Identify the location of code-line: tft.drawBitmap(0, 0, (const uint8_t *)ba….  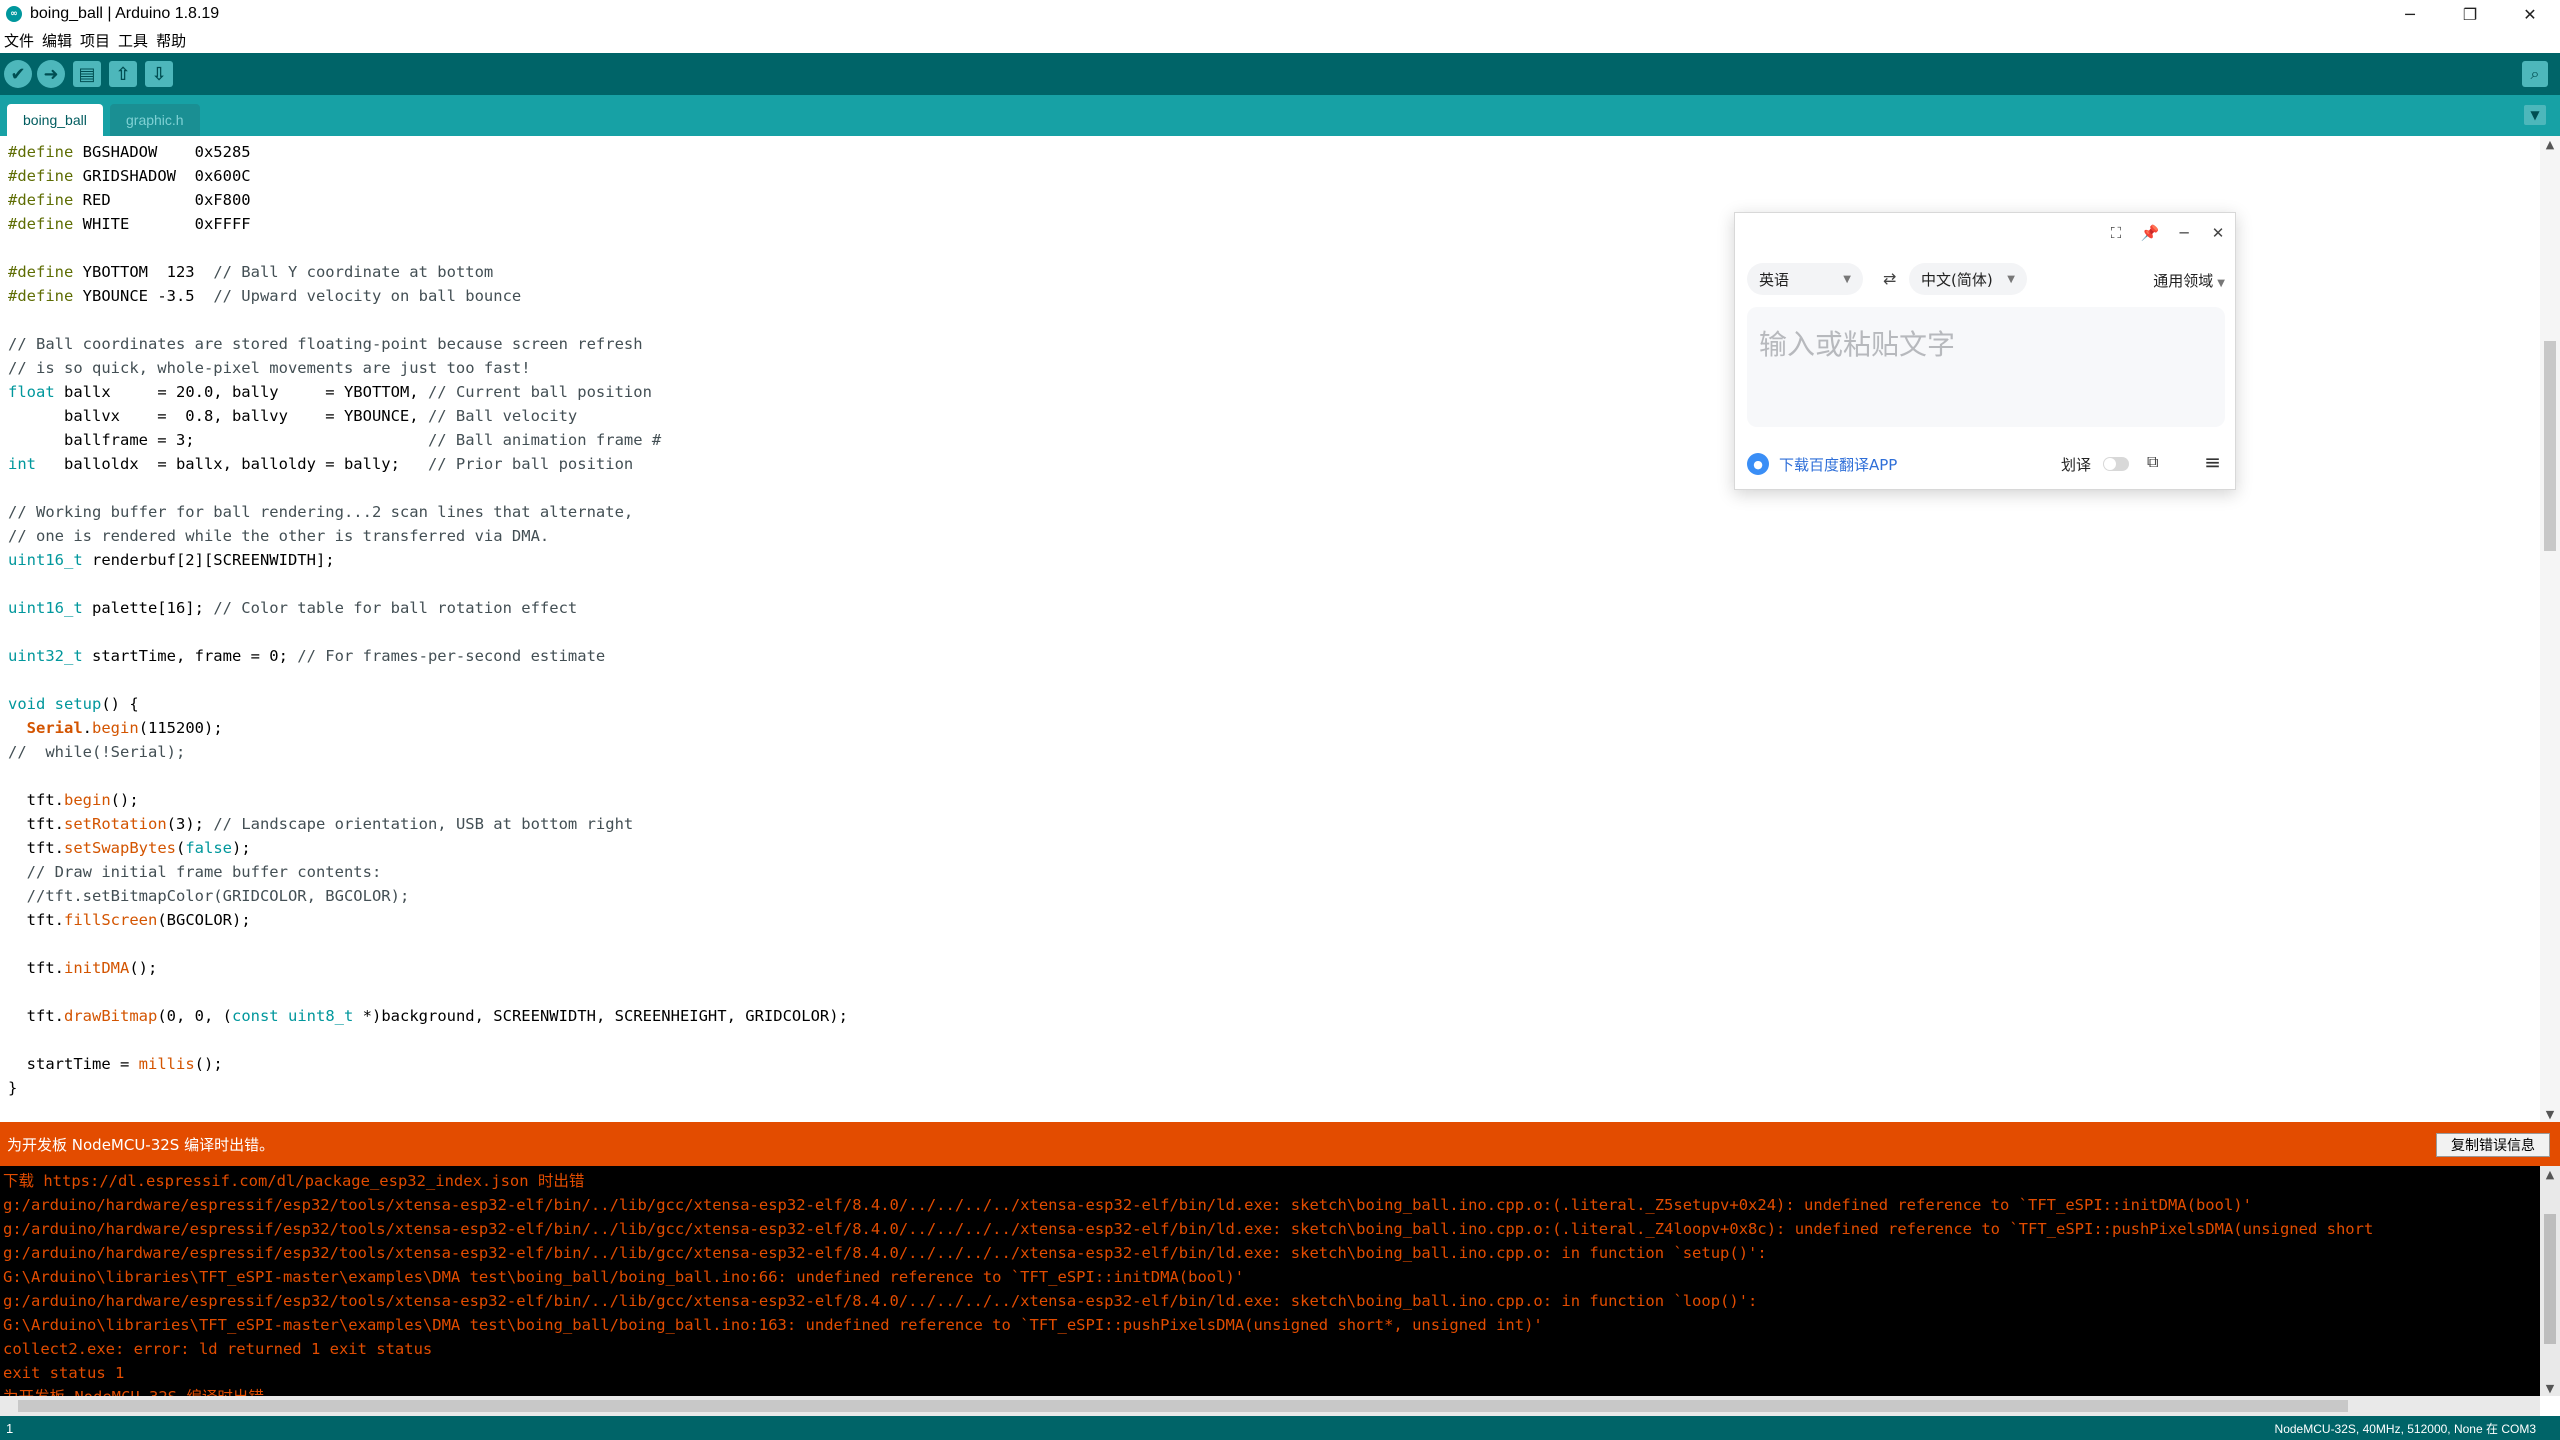
(428, 1016).